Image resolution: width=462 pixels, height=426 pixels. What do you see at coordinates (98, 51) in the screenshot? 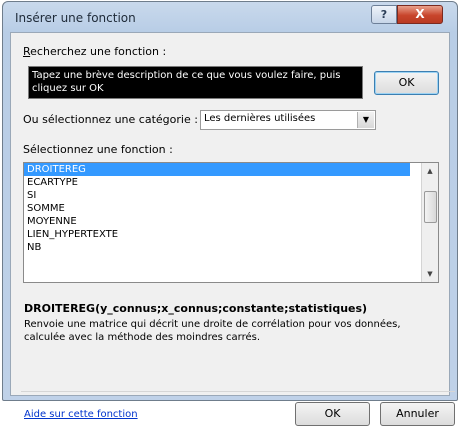
I see `search-label-text: echerchez une fonction :` at bounding box center [98, 51].